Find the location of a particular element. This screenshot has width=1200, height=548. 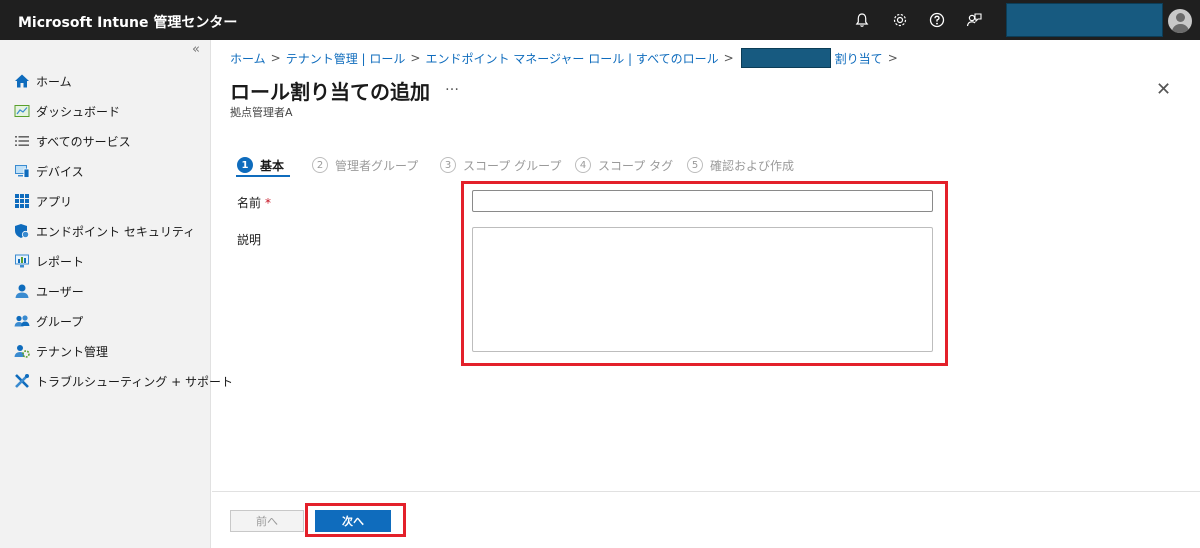

sidebar-item-reports: レポート is located at coordinates (49, 261).